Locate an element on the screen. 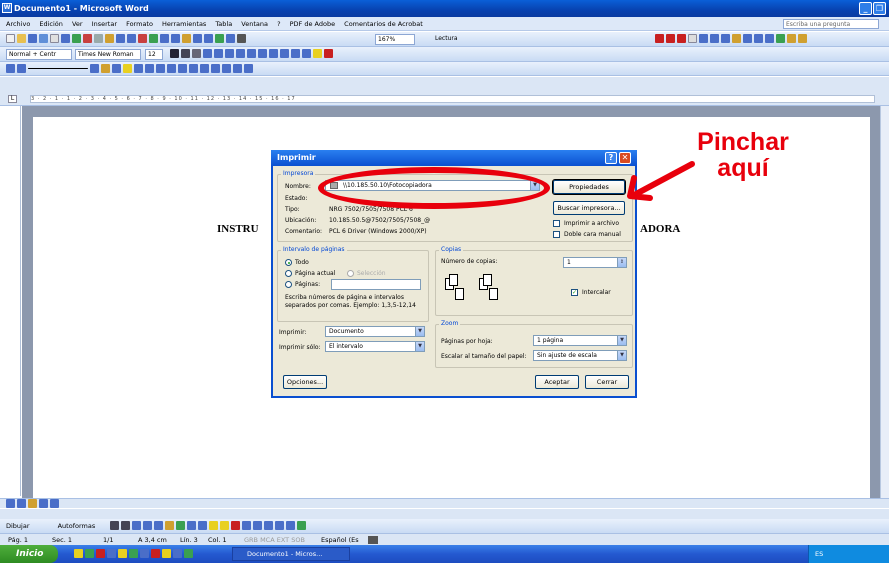 Image resolution: width=889 pixels, height=563 pixels. document-heading-left: INSTRU is located at coordinates (238, 229).